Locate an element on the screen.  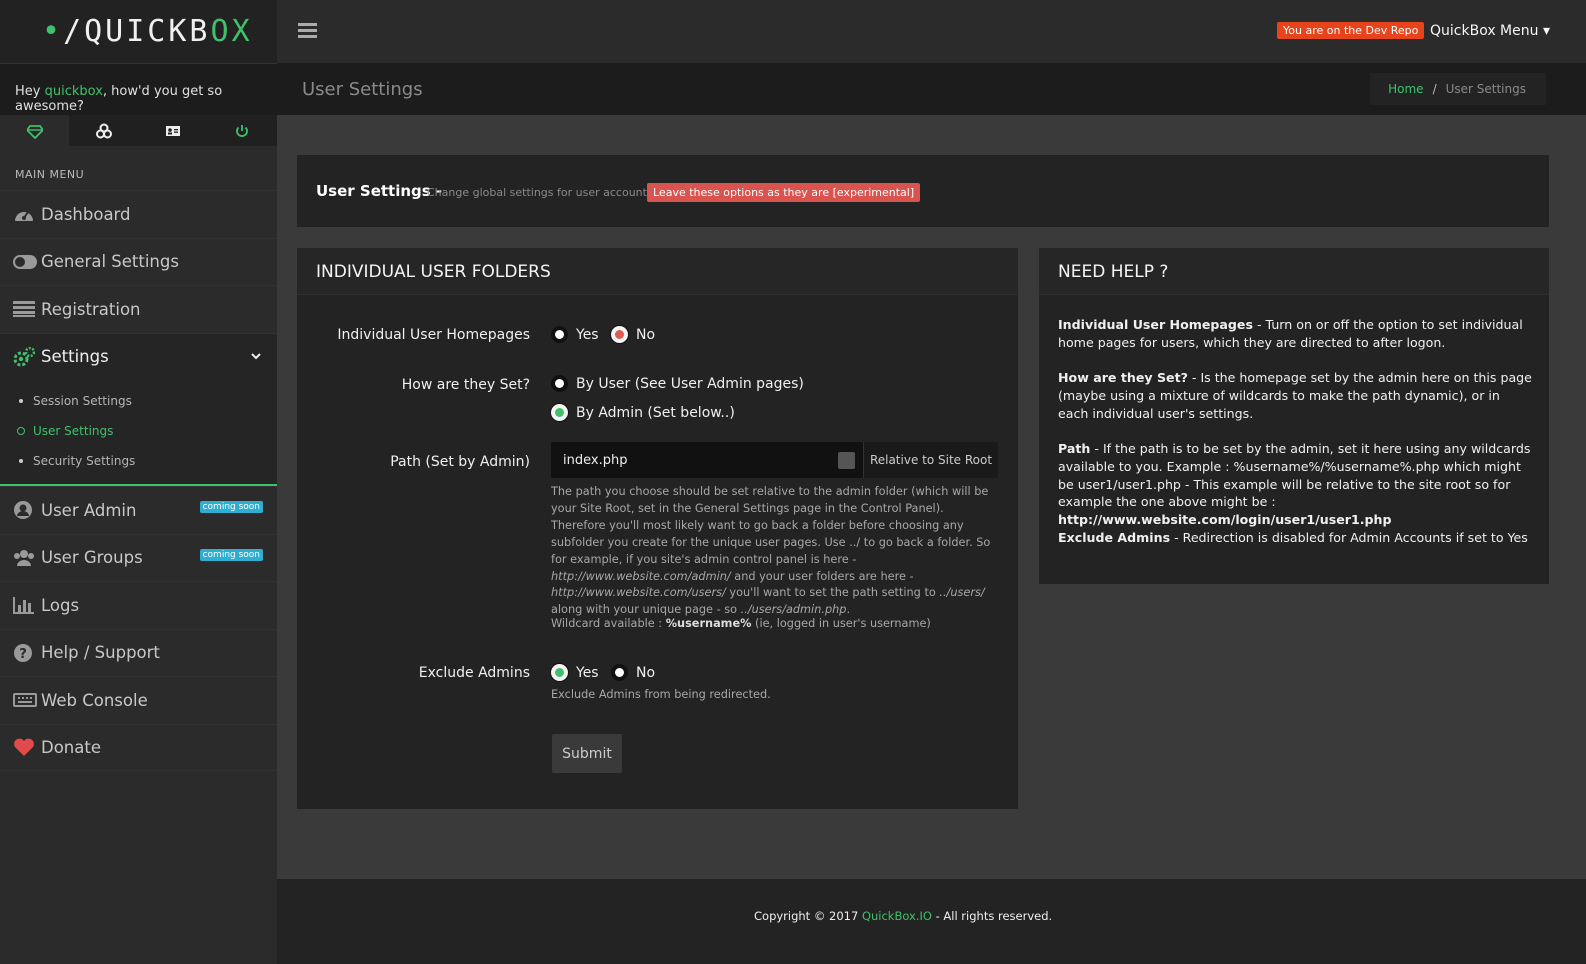
nav-settings: Settings is located at coordinates (138, 356).